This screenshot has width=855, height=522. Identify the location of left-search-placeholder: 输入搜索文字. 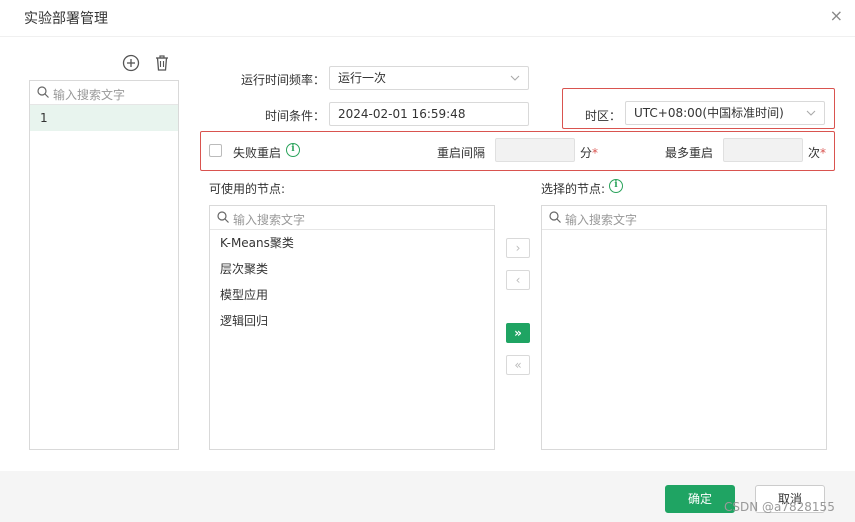
(89, 95).